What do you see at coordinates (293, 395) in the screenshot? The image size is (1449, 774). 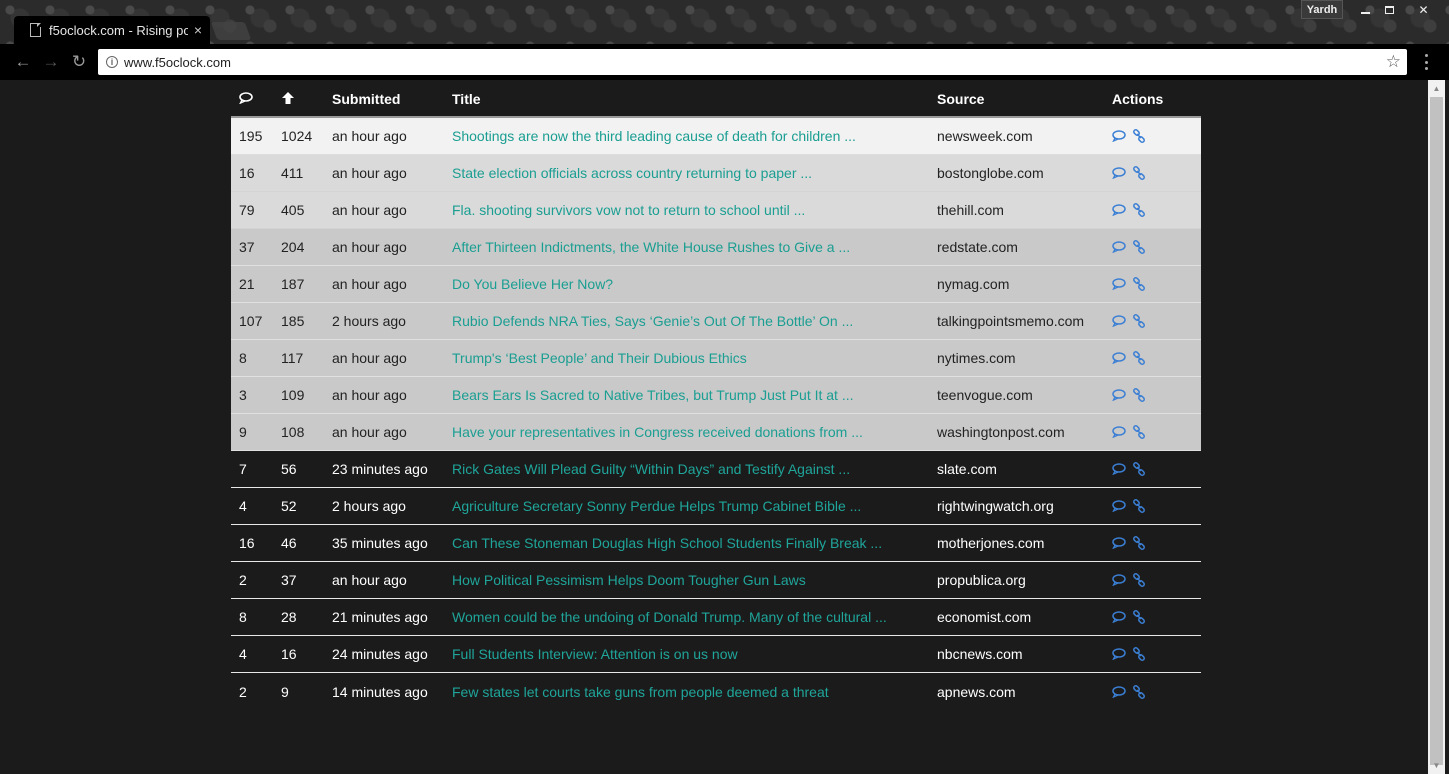 I see `row-upvote-count: 109` at bounding box center [293, 395].